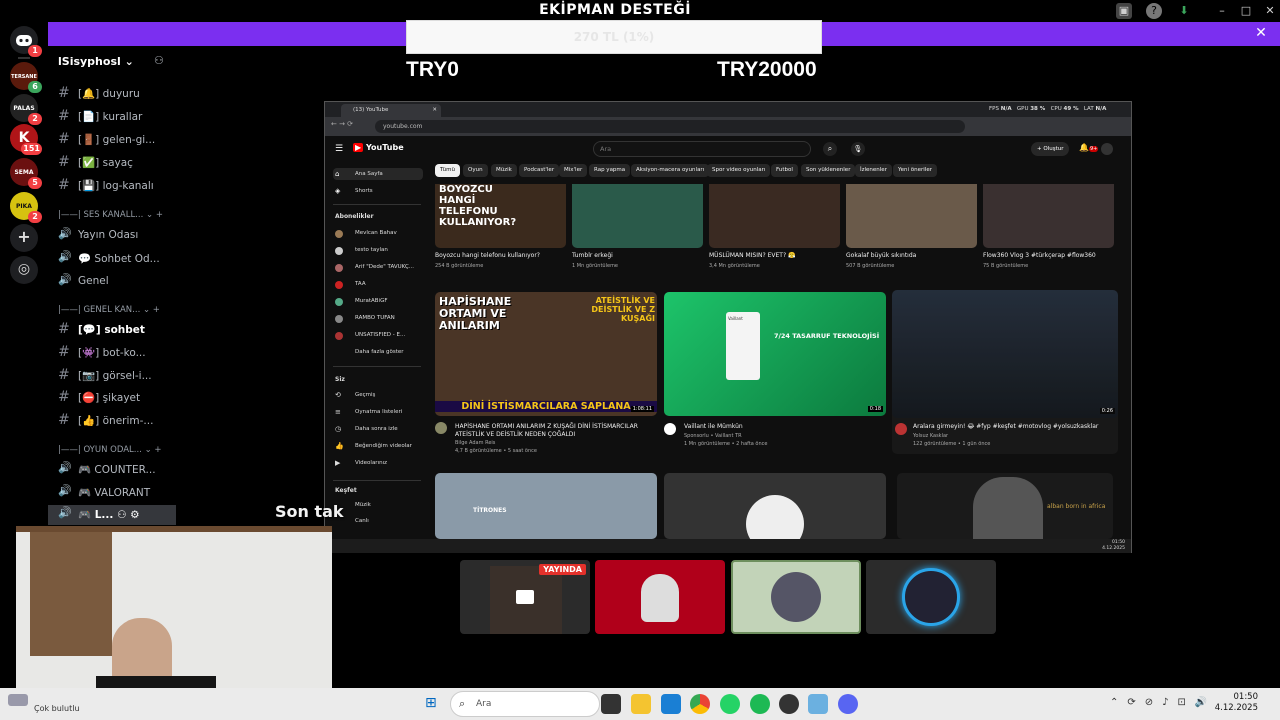  What do you see at coordinates (573, 170) in the screenshot?
I see `chip-4: Mix'ler` at bounding box center [573, 170].